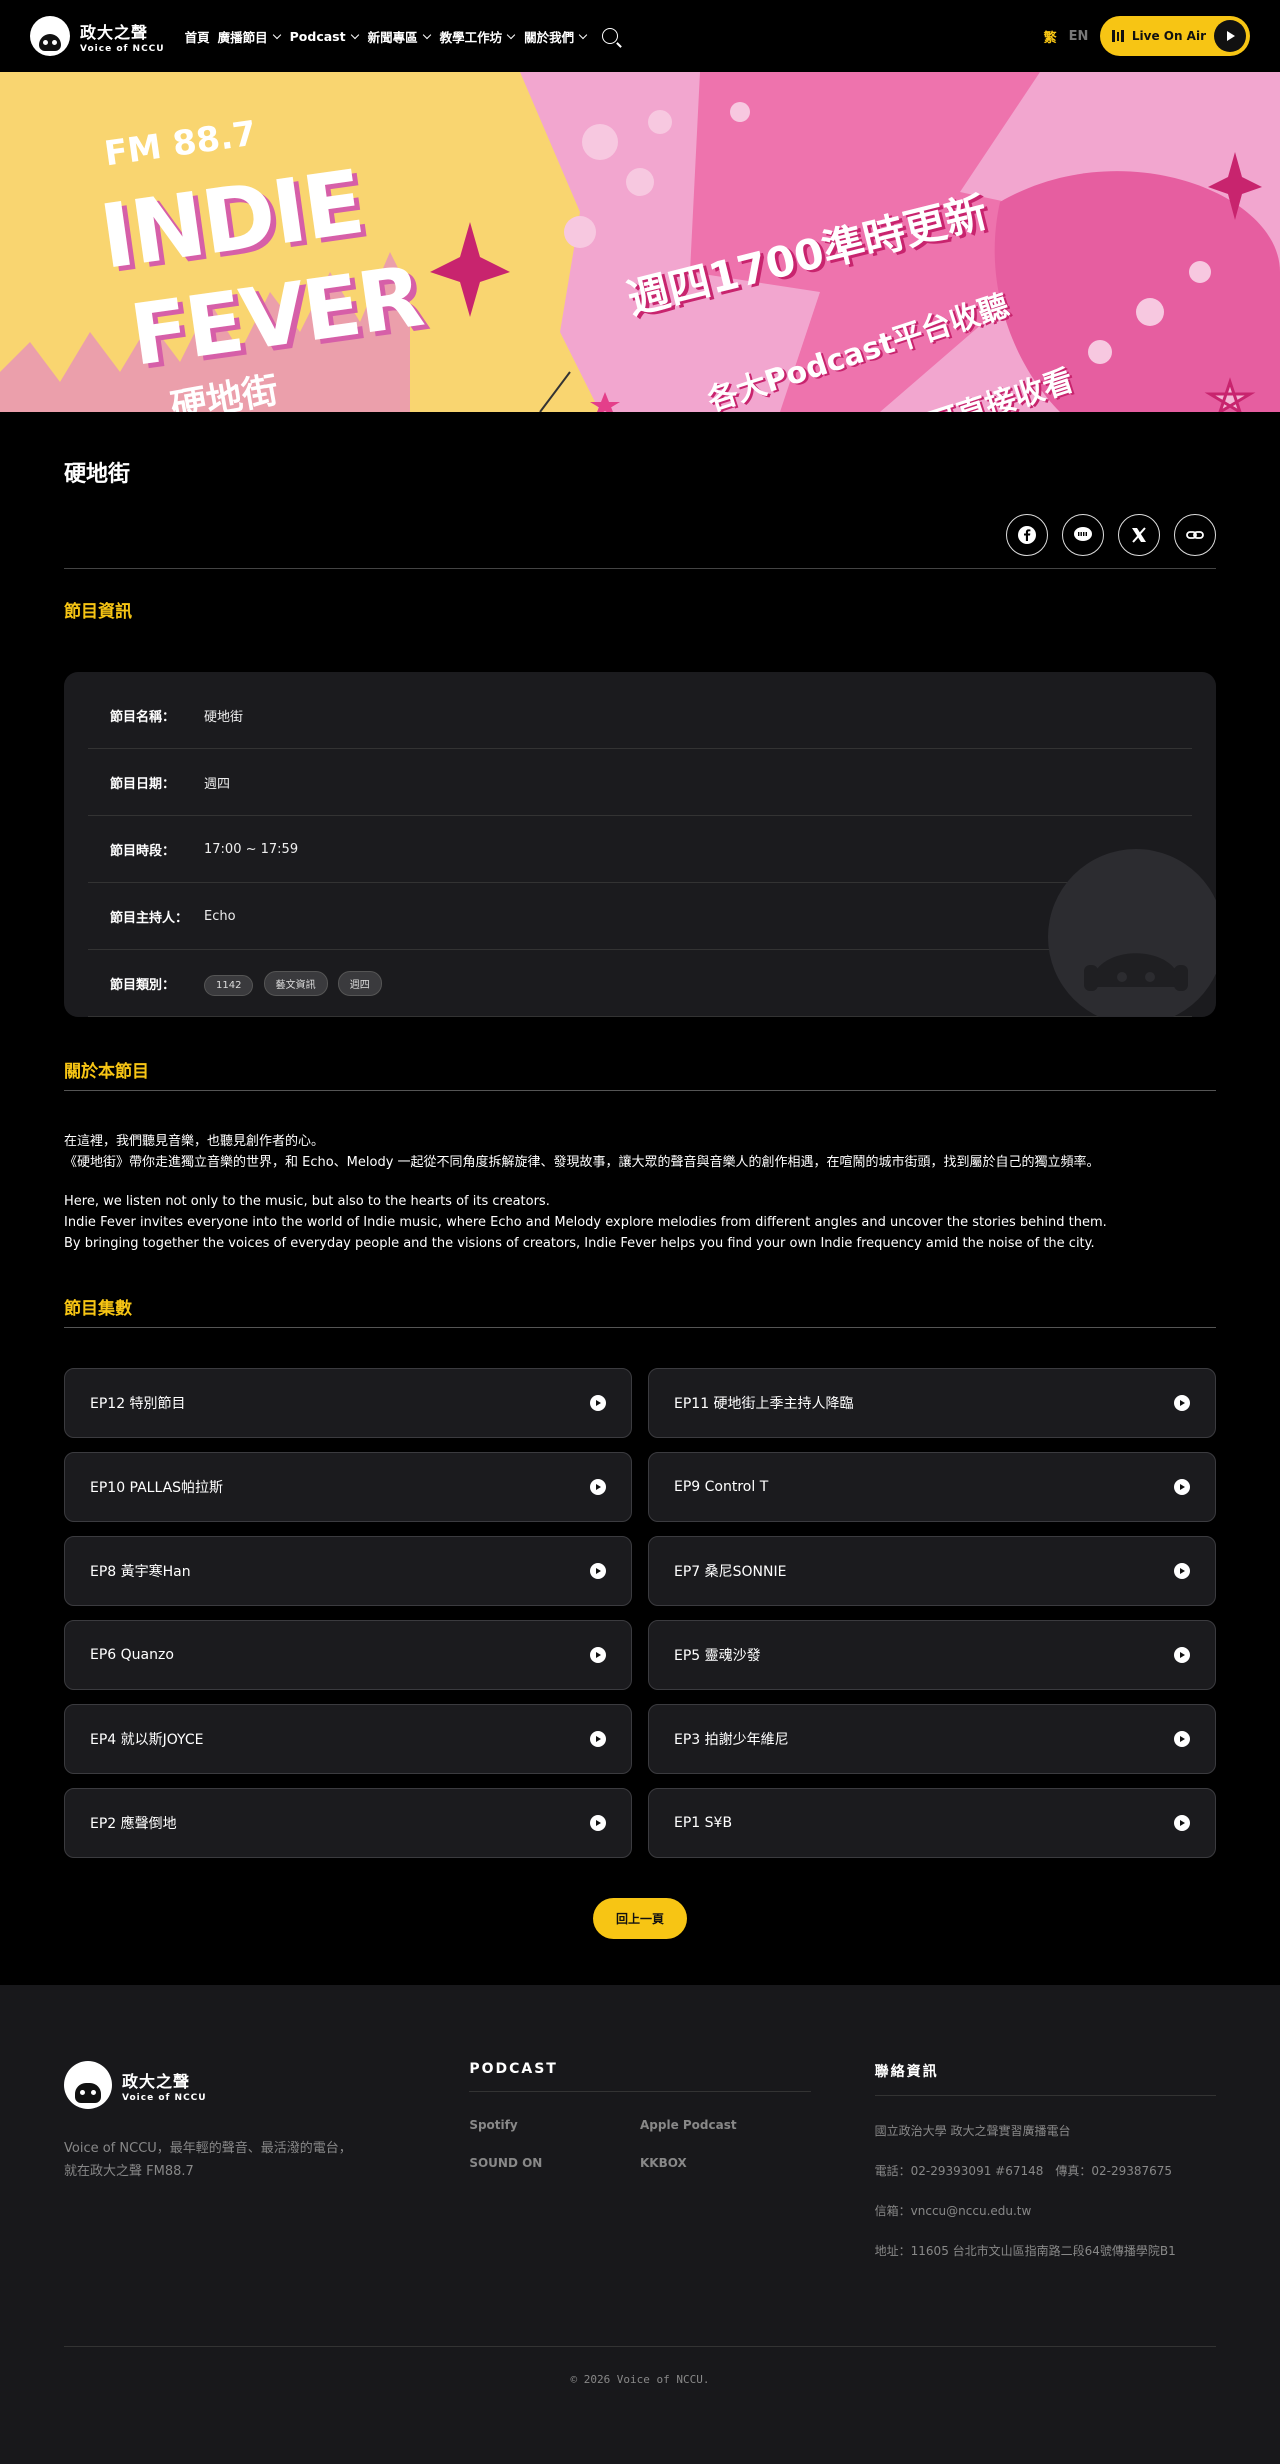 The height and width of the screenshot is (2464, 1280). I want to click on live-on-air-button: Live On Air, so click(1175, 36).